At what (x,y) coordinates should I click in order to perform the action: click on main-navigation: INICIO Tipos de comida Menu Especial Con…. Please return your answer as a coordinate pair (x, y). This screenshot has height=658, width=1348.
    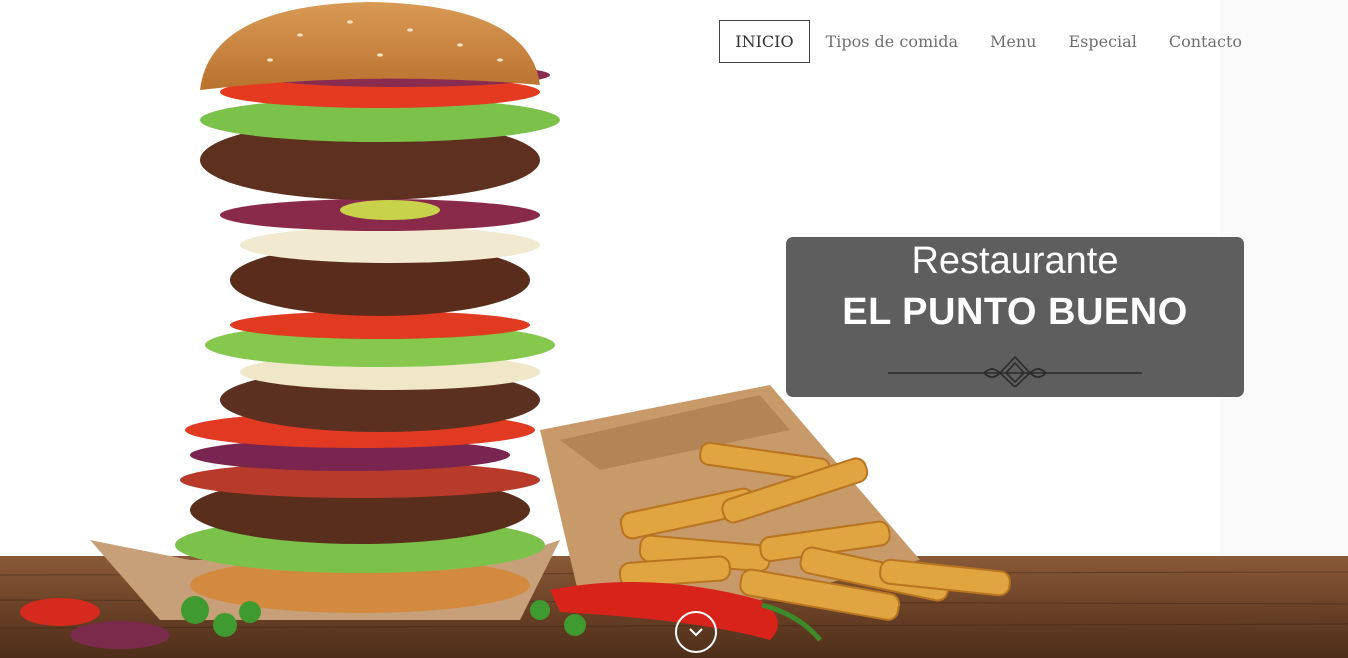
    Looking at the image, I should click on (988, 41).